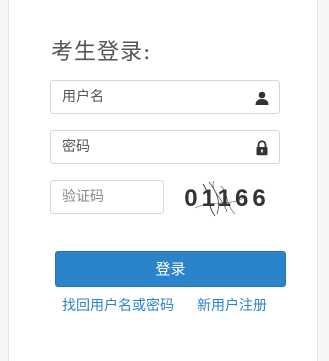  I want to click on password-field, so click(165, 147).